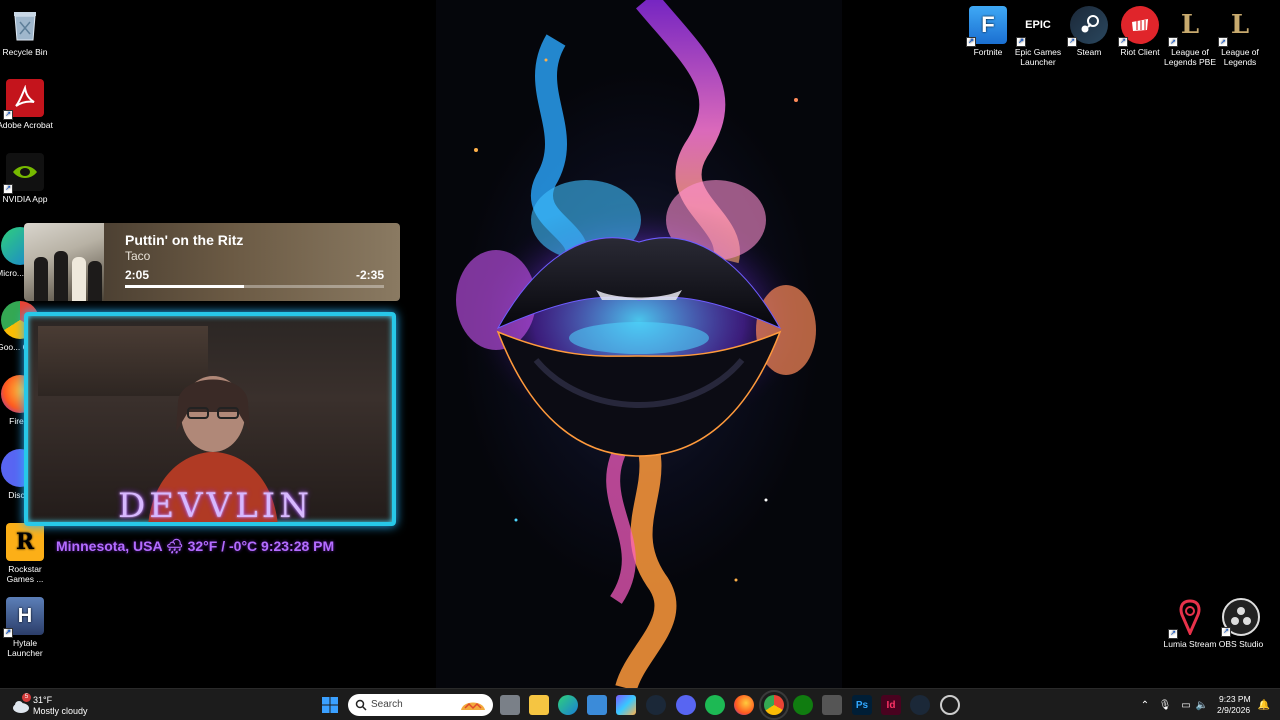 The image size is (1280, 720). I want to click on epic-games-icon: EPIC ↗, so click(1036, 26).